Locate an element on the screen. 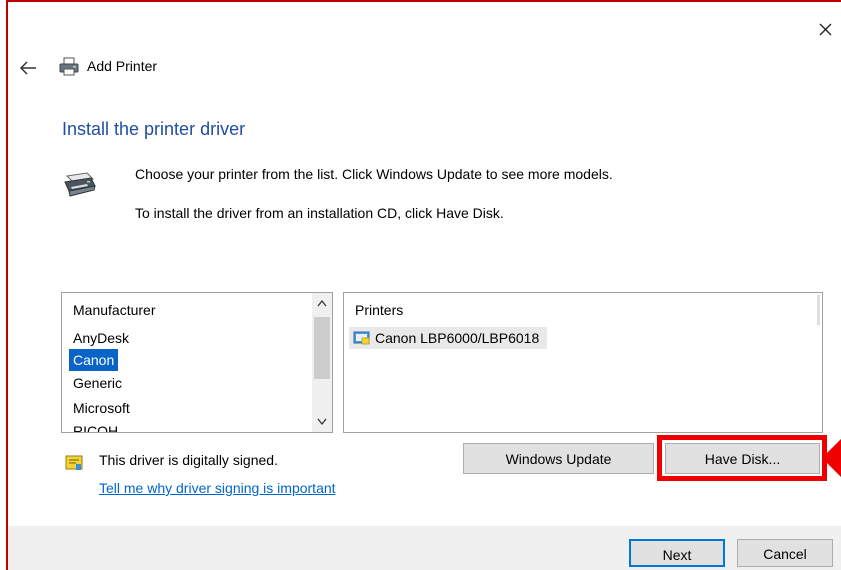 The width and height of the screenshot is (841, 570). scroll-up-button is located at coordinates (322, 304).